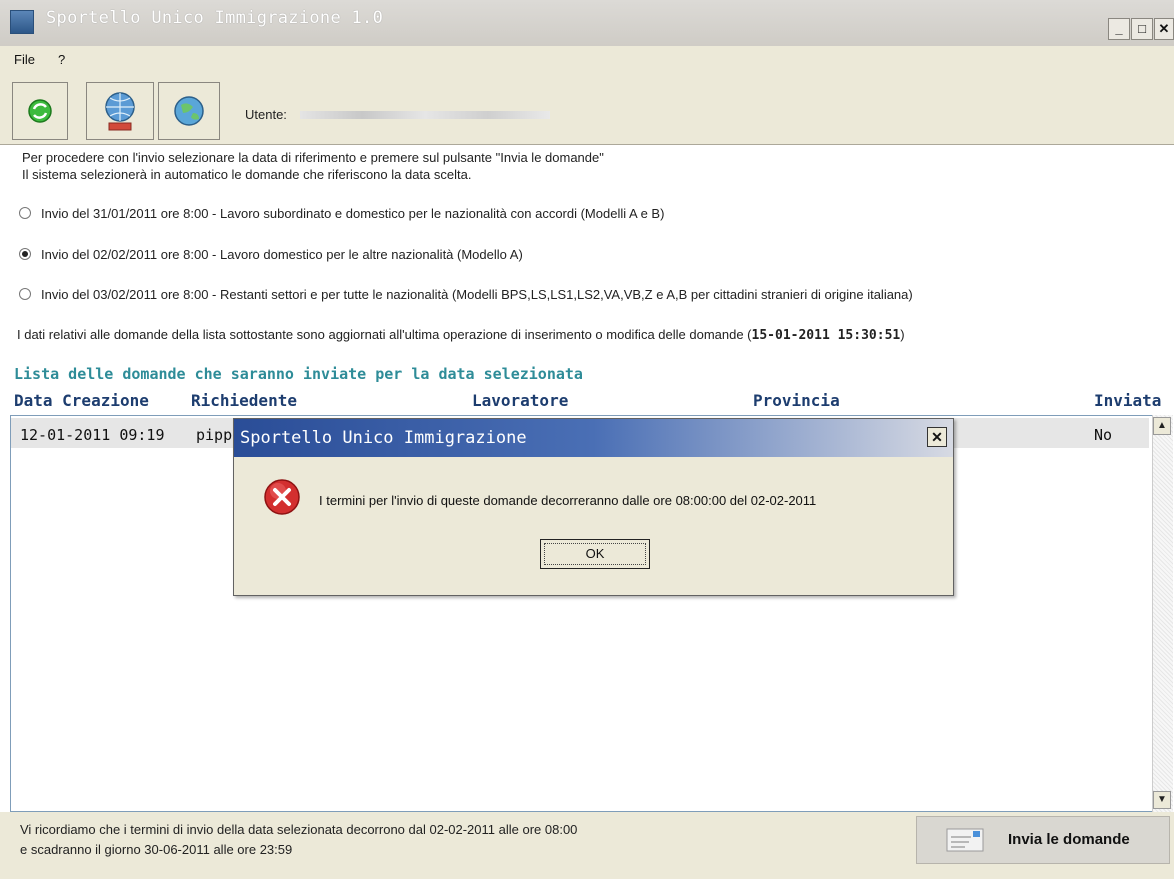 The width and height of the screenshot is (1174, 879). I want to click on close-button: ✕, so click(1164, 29).